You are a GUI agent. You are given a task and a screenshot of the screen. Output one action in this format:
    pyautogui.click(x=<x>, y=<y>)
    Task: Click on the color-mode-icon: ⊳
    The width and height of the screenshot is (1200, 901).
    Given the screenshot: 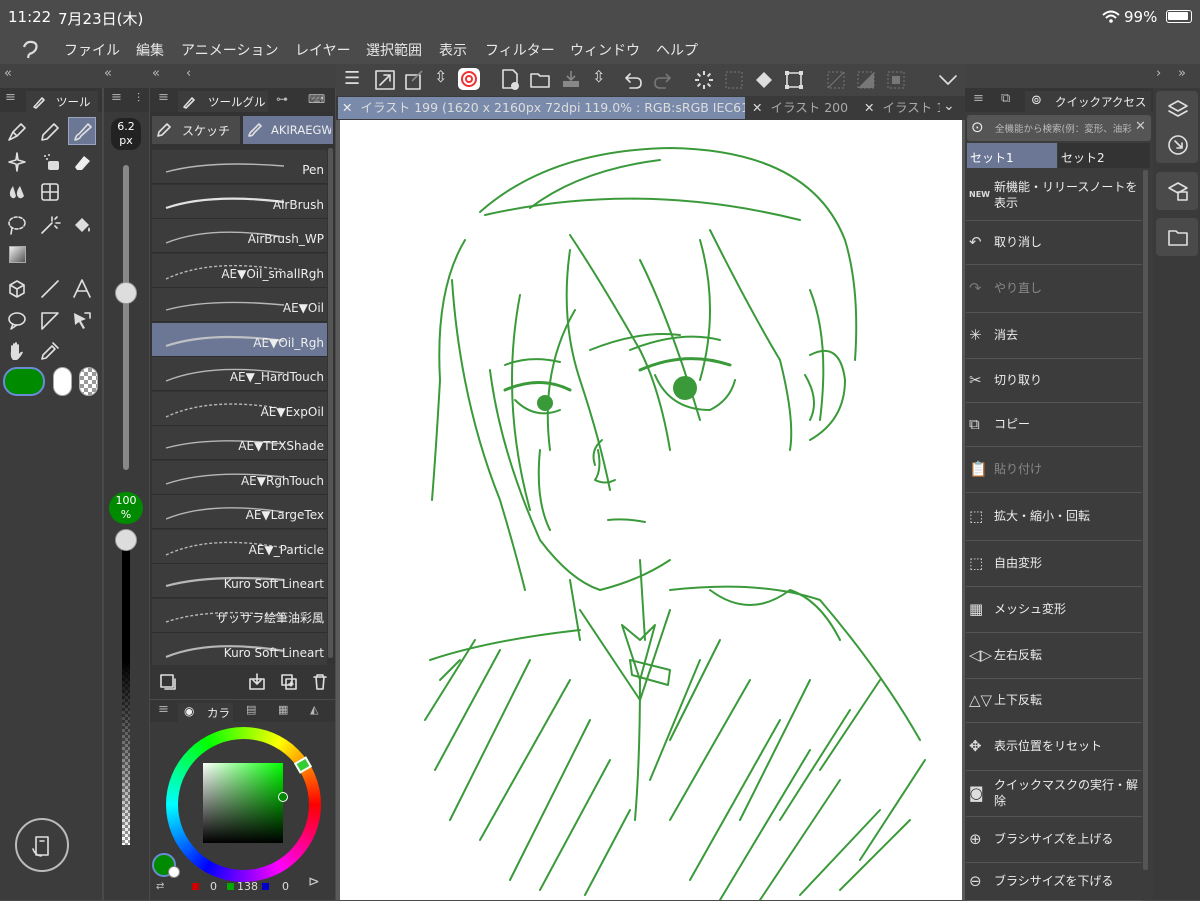 What is the action you would take?
    pyautogui.click(x=314, y=882)
    